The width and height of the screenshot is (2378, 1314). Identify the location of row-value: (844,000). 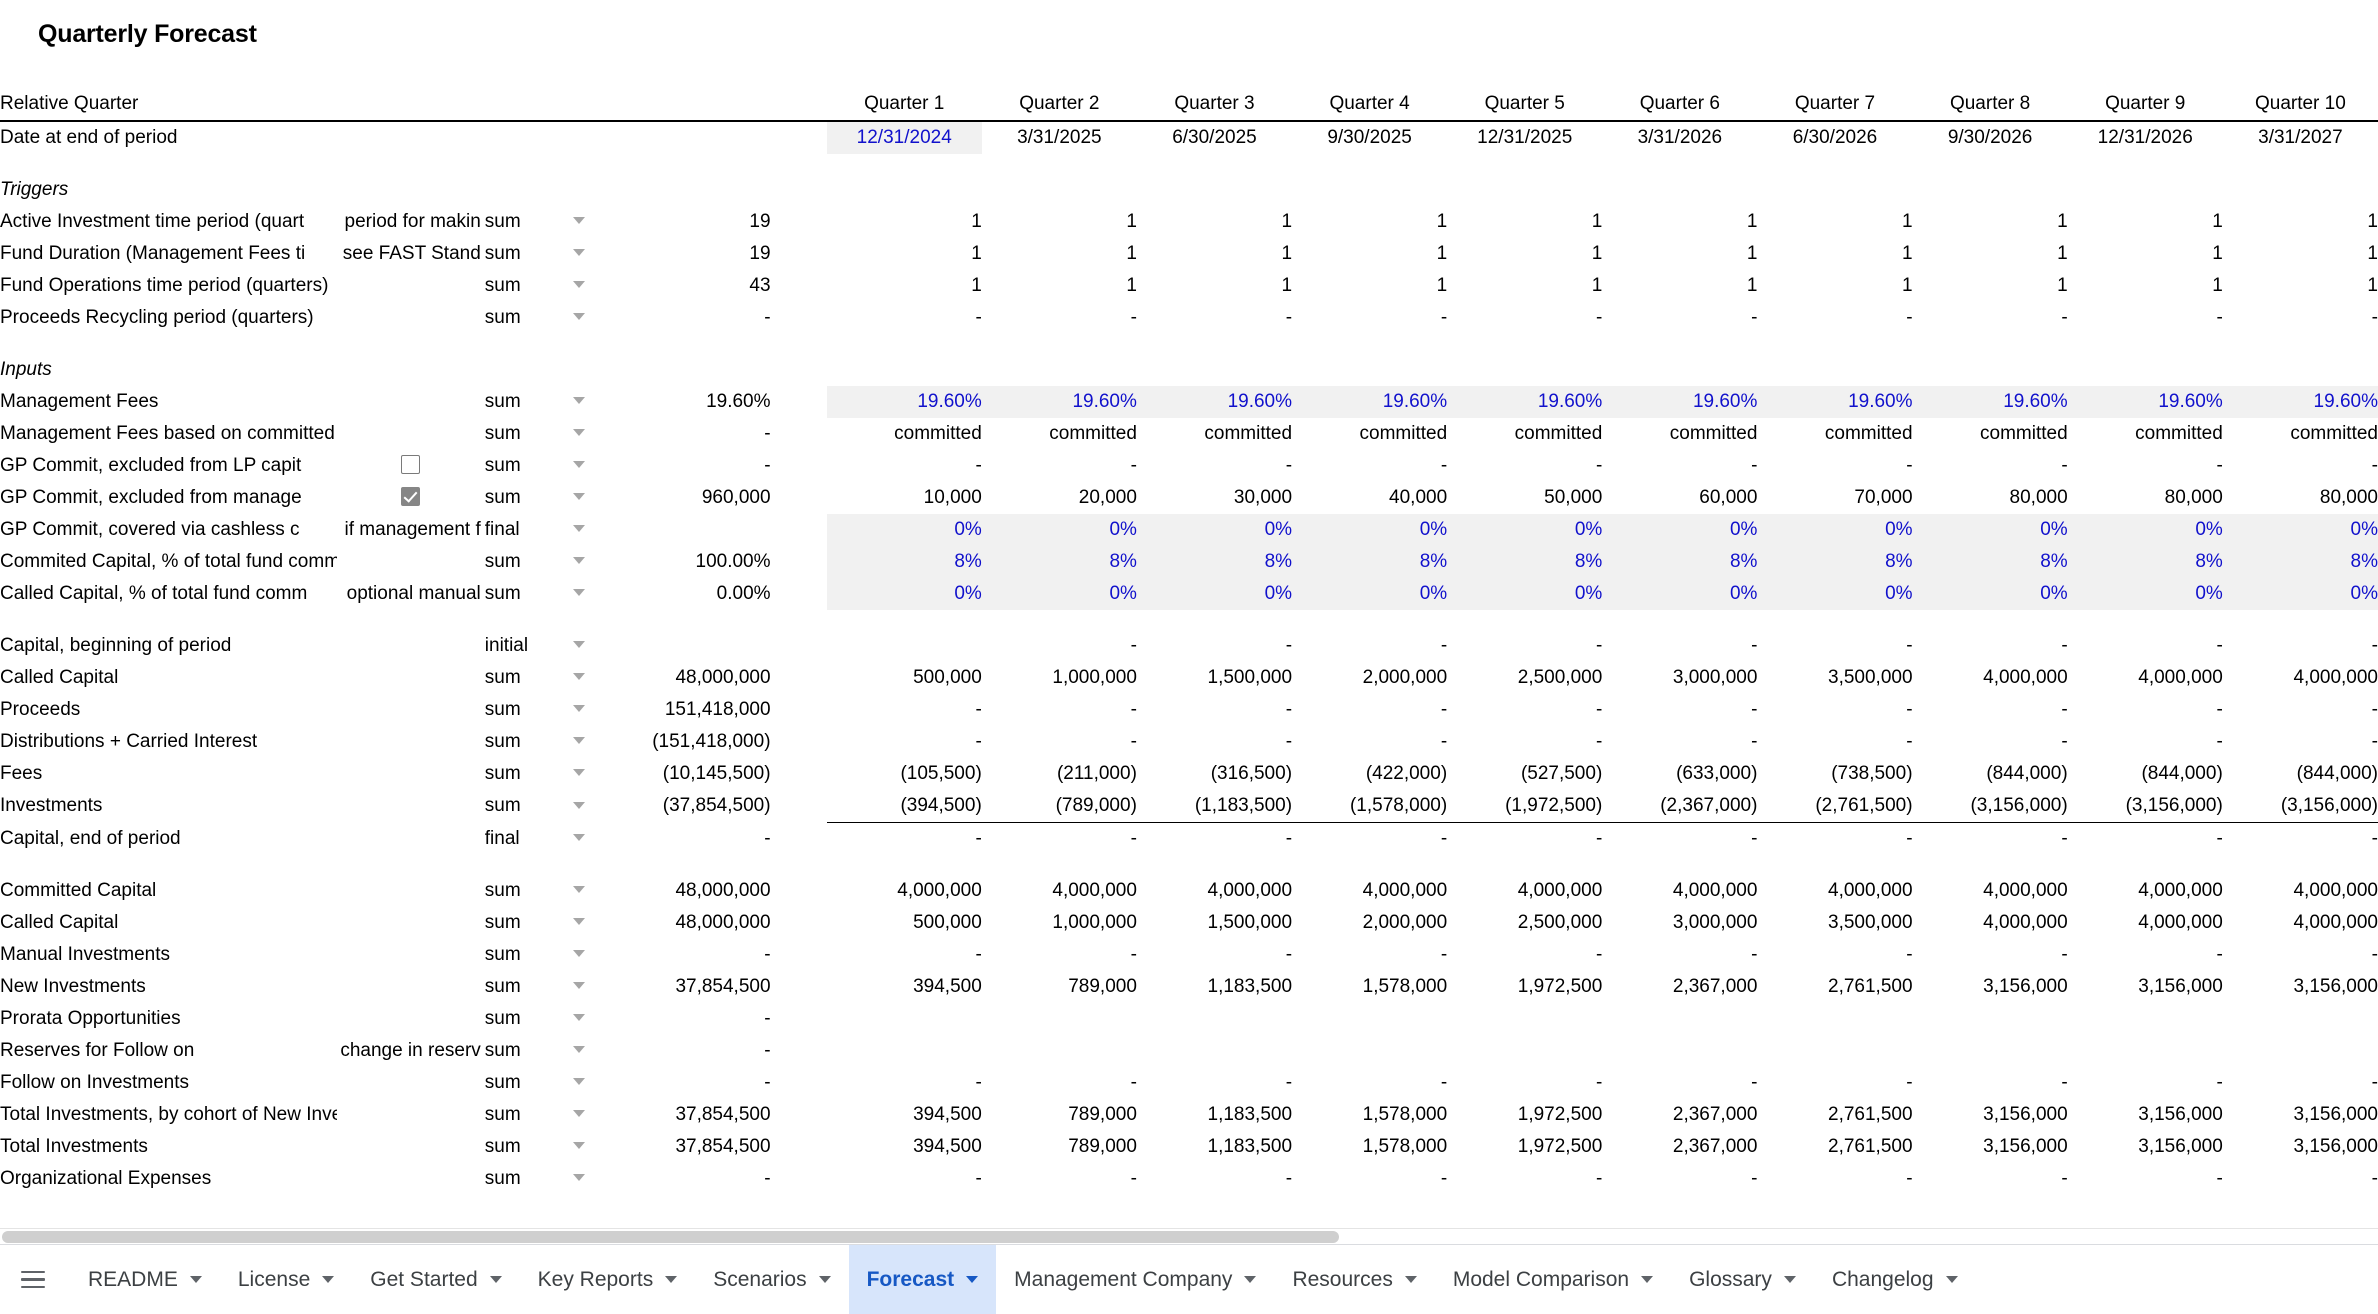
(2182, 773).